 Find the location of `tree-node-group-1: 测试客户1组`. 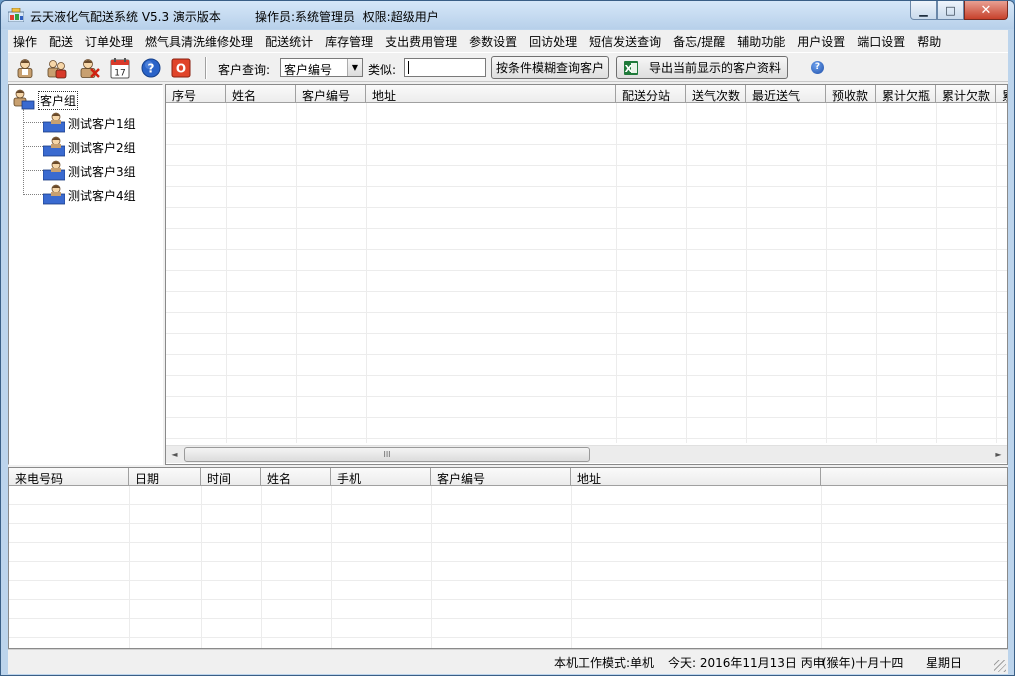

tree-node-group-1: 测试客户1组 is located at coordinates (88, 122).